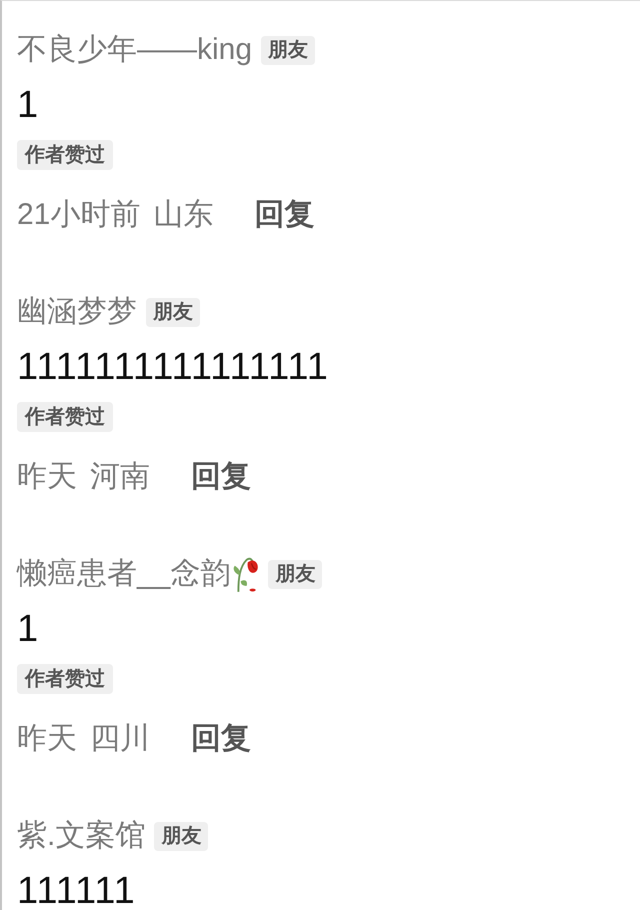 Image resolution: width=640 pixels, height=910 pixels. I want to click on comment-text: 1111111111111111, so click(173, 367).